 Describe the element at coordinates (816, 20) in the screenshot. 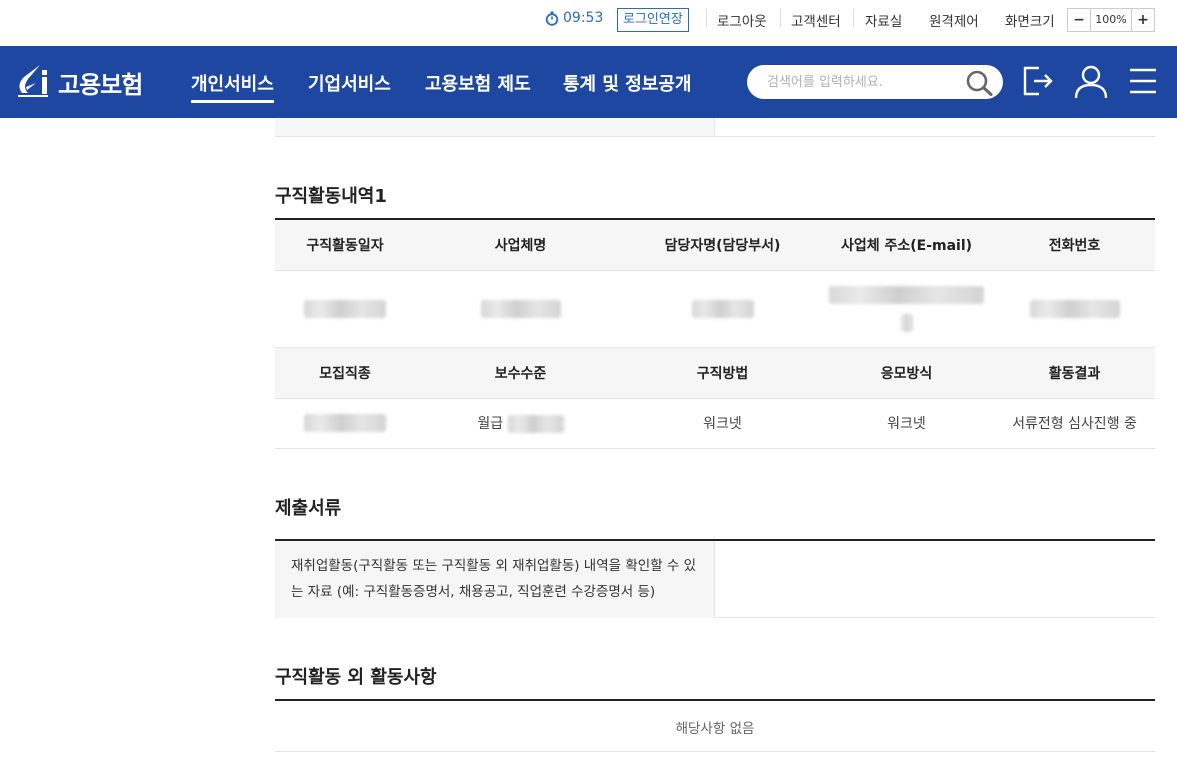

I see `customer-center-link: 고객센터` at that location.